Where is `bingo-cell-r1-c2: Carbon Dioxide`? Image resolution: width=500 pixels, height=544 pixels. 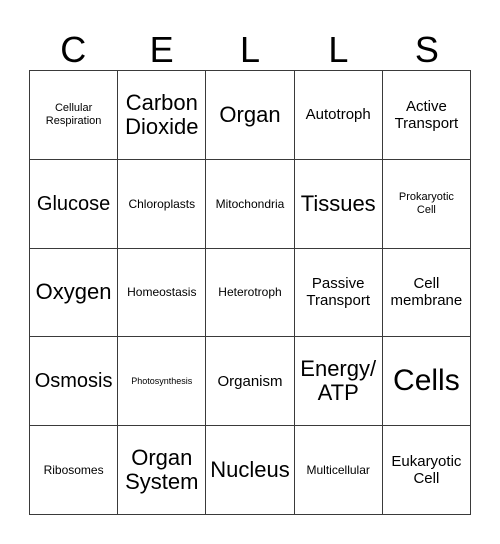
bingo-cell-r1-c2: Carbon Dioxide is located at coordinates (162, 115).